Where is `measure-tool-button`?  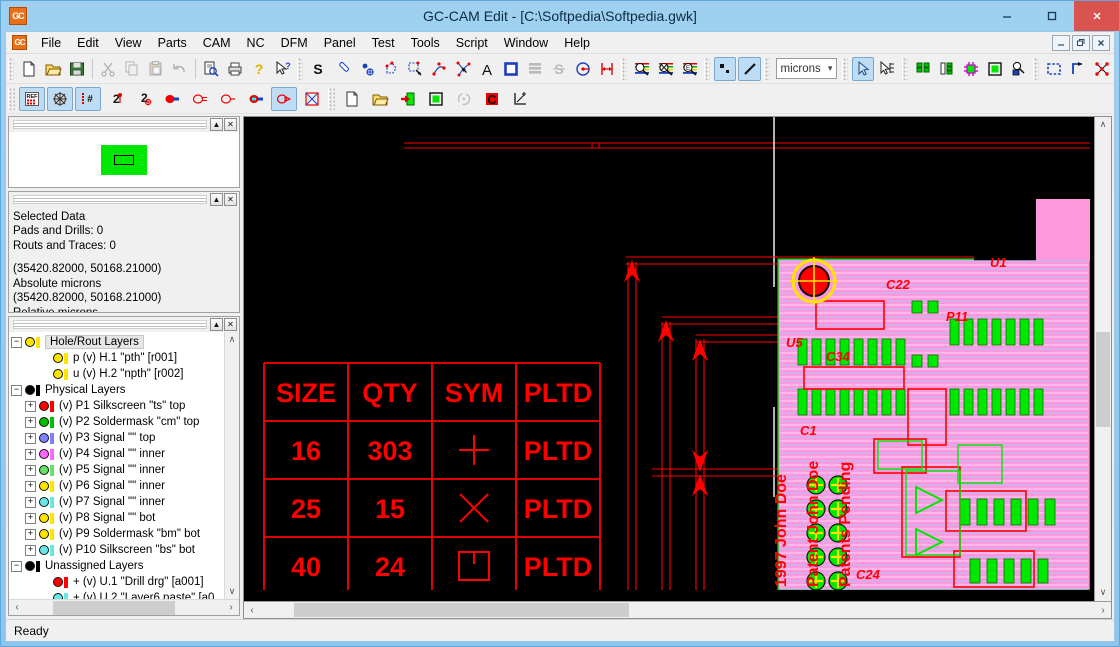 measure-tool-button is located at coordinates (607, 69).